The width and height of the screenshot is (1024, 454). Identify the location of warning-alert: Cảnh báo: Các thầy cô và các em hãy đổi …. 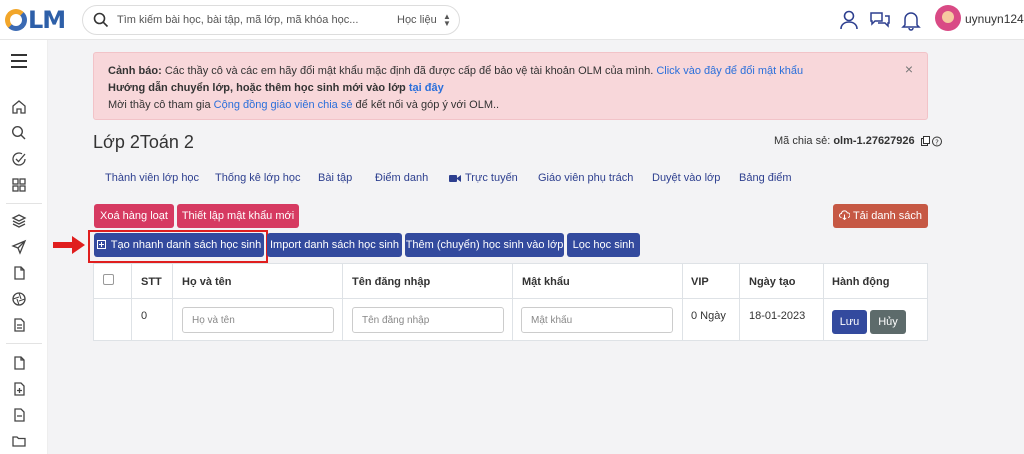
(510, 86).